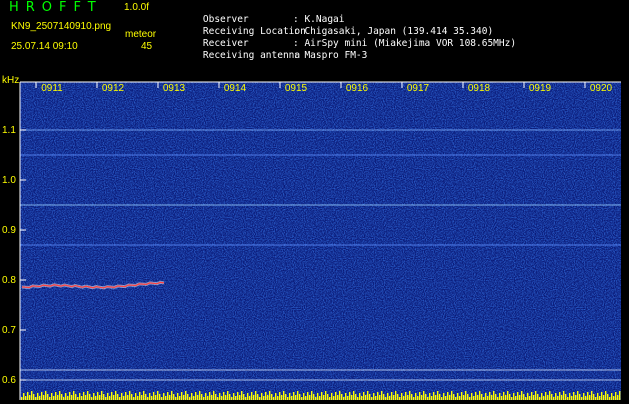 This screenshot has width=629, height=404. What do you see at coordinates (418, 88) in the screenshot?
I see `x-tick-label: 0917` at bounding box center [418, 88].